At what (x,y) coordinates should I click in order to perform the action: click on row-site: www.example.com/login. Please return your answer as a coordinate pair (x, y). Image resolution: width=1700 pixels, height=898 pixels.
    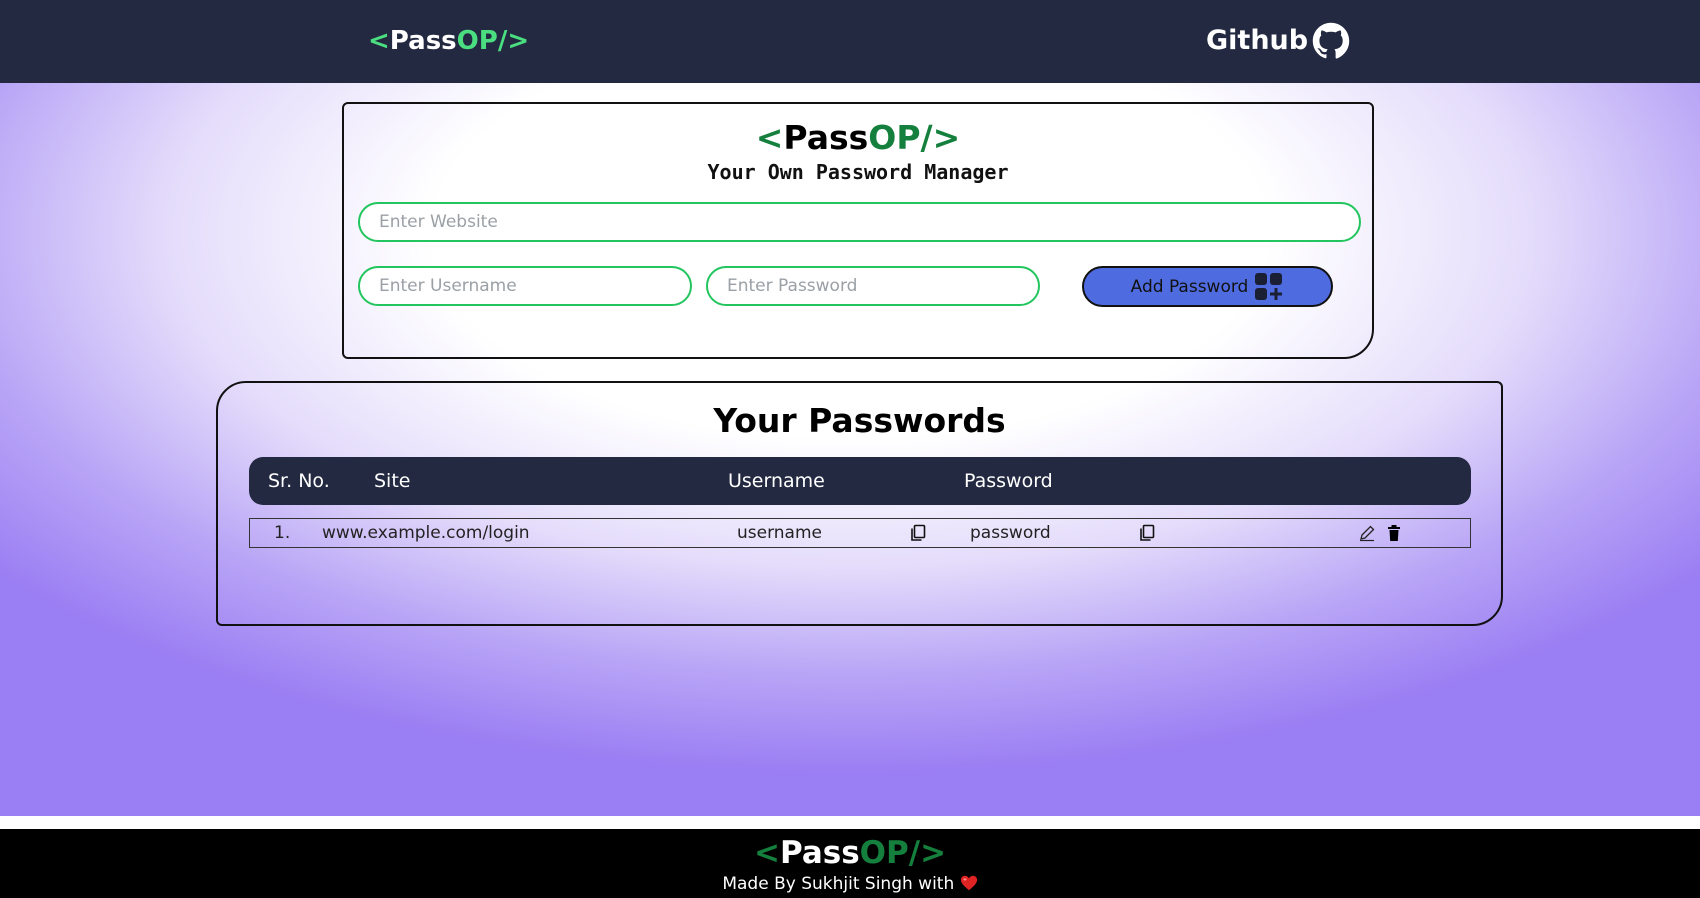
    Looking at the image, I should click on (426, 533).